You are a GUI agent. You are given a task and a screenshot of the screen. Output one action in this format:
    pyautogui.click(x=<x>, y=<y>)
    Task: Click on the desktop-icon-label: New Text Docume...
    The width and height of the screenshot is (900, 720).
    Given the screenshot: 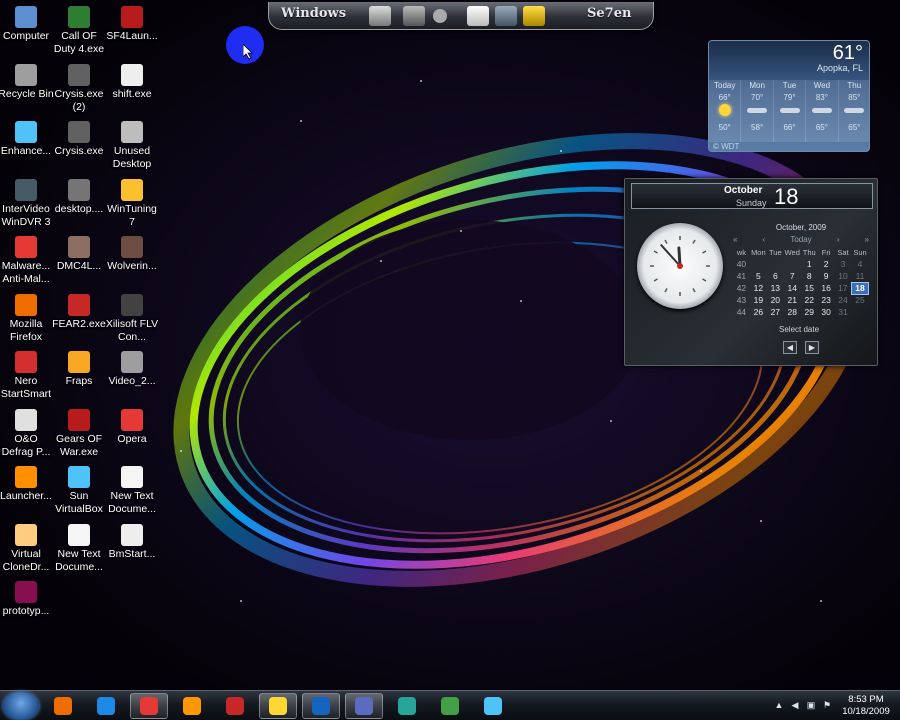 What is the action you would take?
    pyautogui.click(x=132, y=502)
    